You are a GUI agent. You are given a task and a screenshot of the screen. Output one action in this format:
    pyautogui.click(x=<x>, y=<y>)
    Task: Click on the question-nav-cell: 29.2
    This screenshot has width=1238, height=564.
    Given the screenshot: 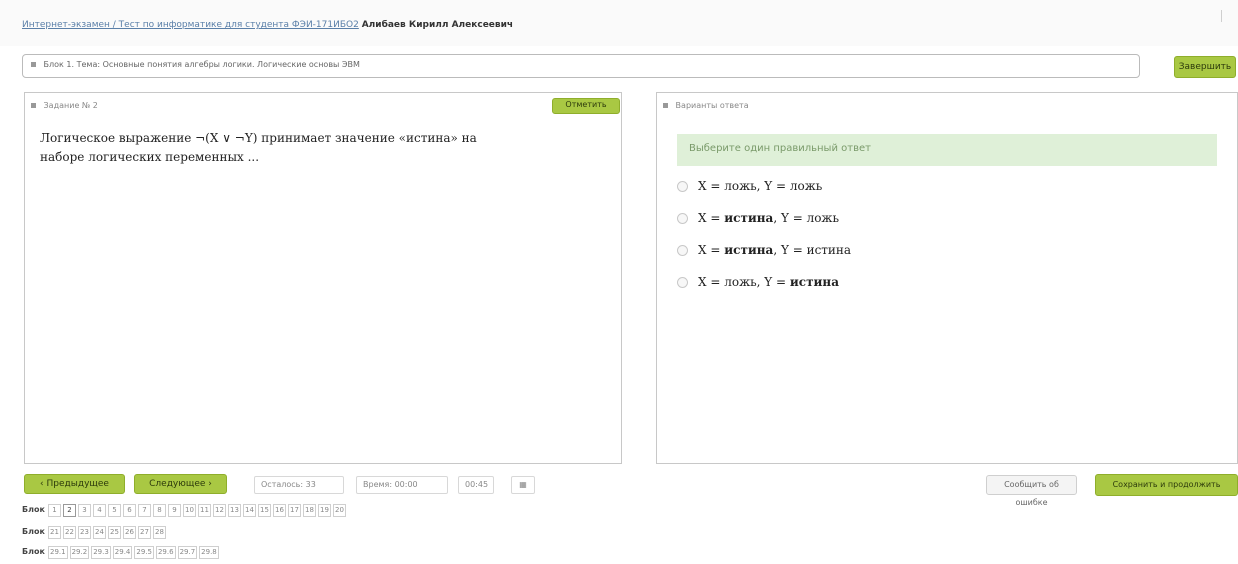 What is the action you would take?
    pyautogui.click(x=79, y=552)
    